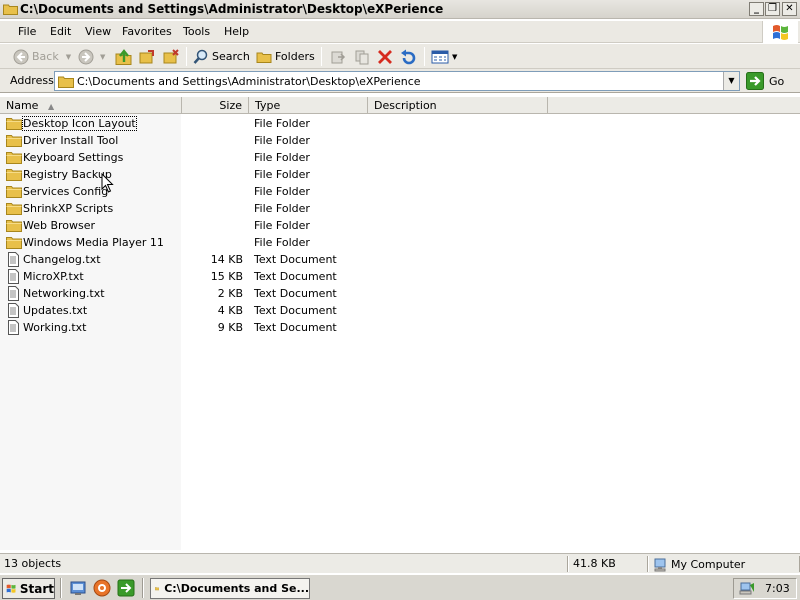 This screenshot has height=600, width=800. What do you see at coordinates (73, 157) in the screenshot?
I see `file-name: Keyboard Settings` at bounding box center [73, 157].